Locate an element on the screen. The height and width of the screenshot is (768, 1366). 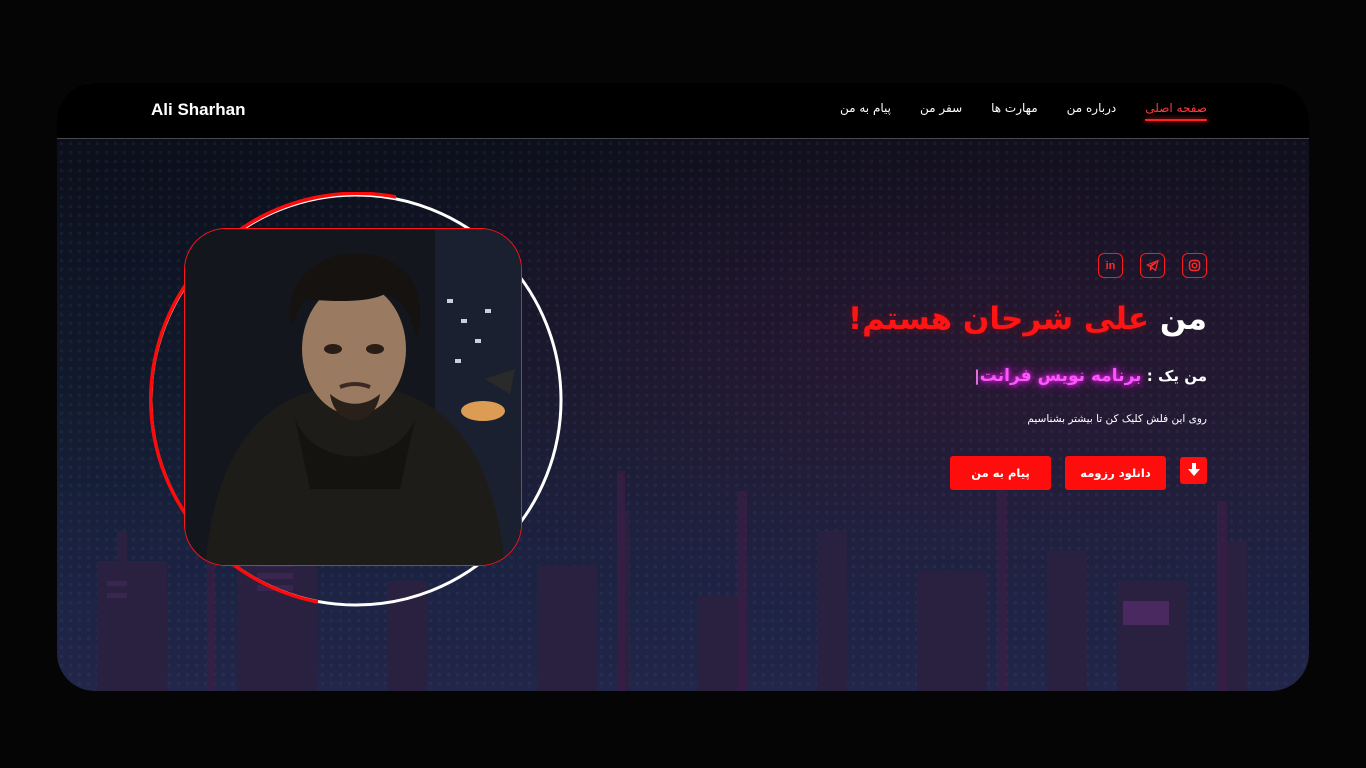
avatar-illustration is located at coordinates (353, 397).